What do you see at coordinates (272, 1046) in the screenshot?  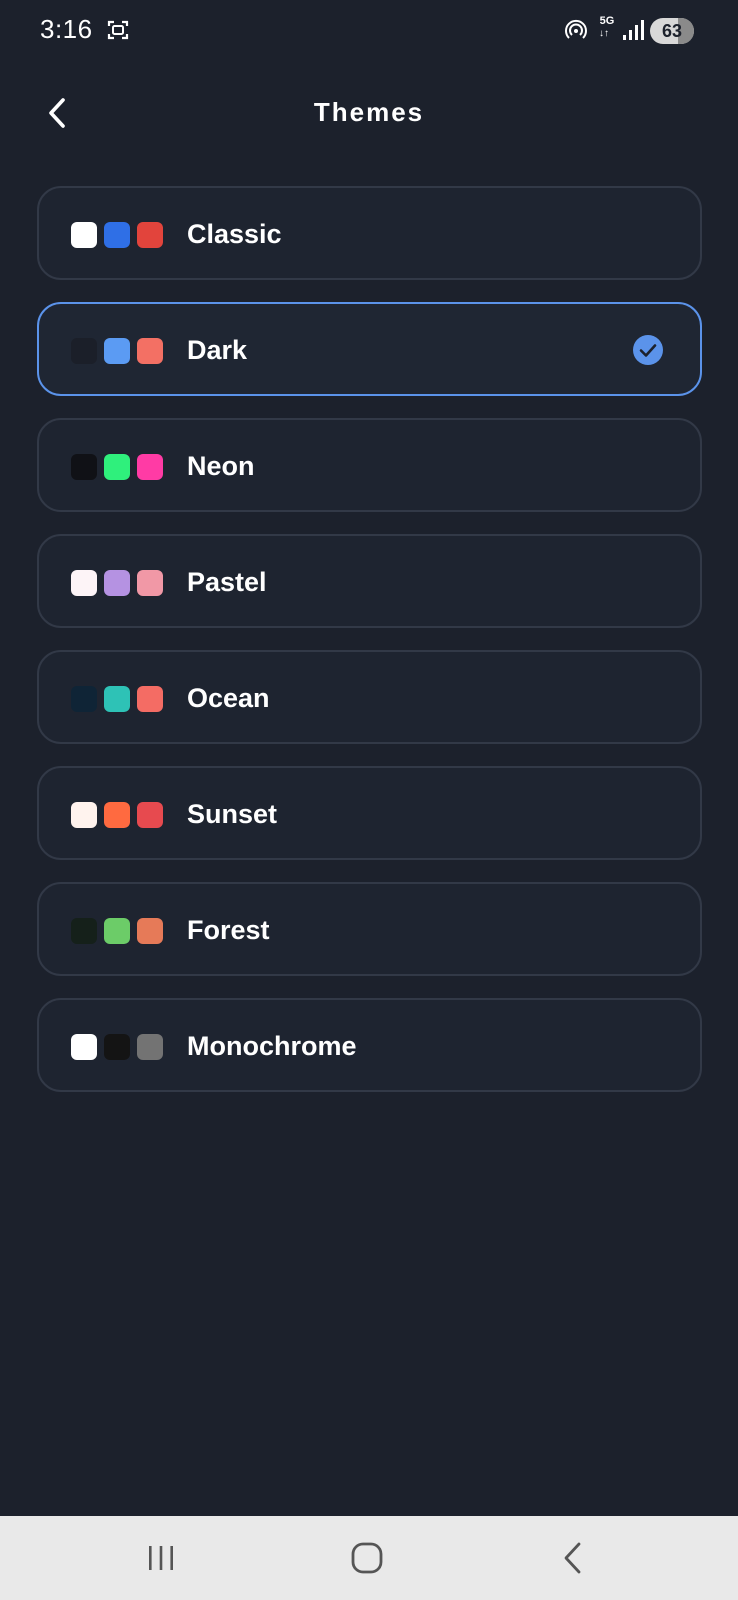 I see `theme-name: Monochrome` at bounding box center [272, 1046].